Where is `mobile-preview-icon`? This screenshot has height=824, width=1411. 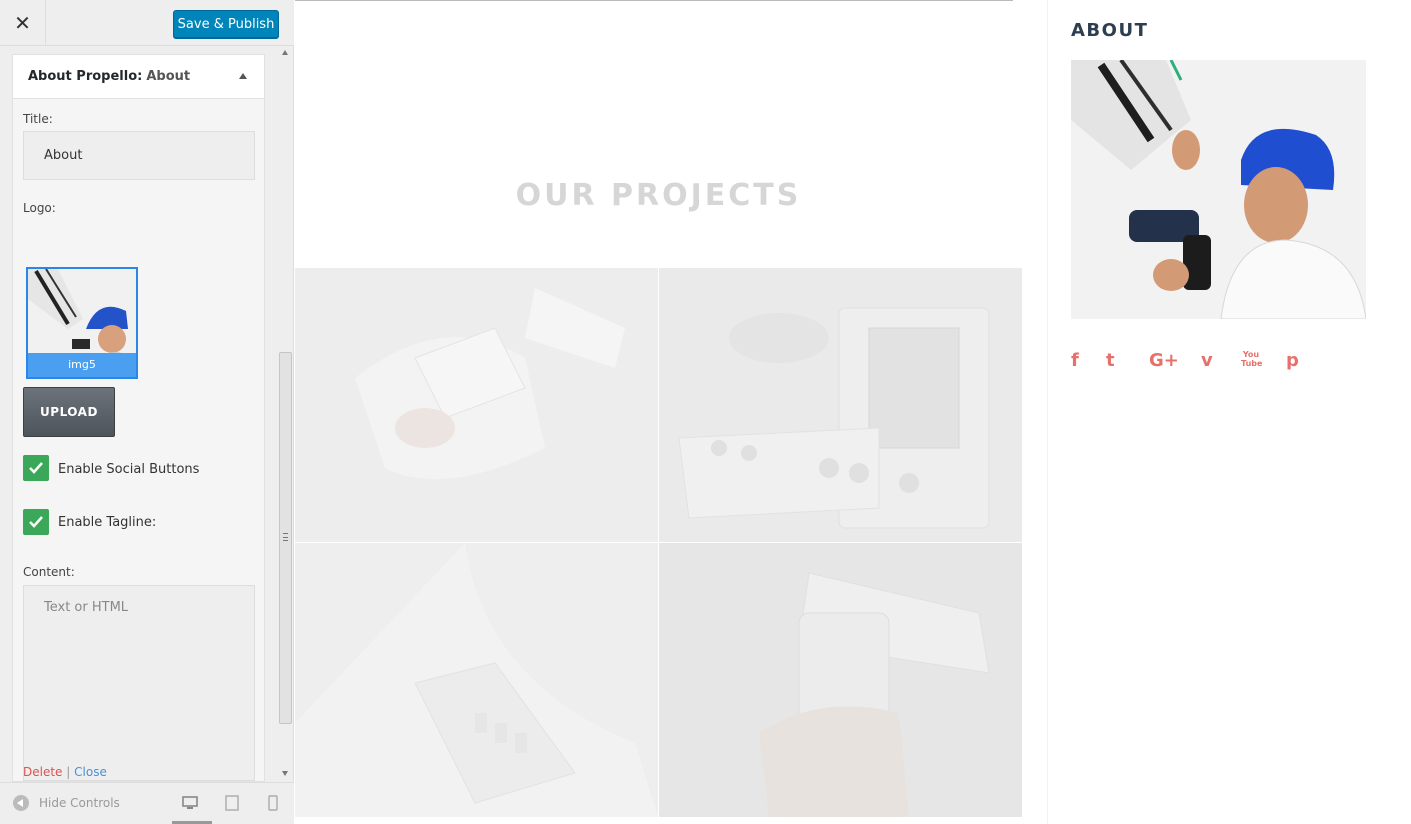 mobile-preview-icon is located at coordinates (273, 803).